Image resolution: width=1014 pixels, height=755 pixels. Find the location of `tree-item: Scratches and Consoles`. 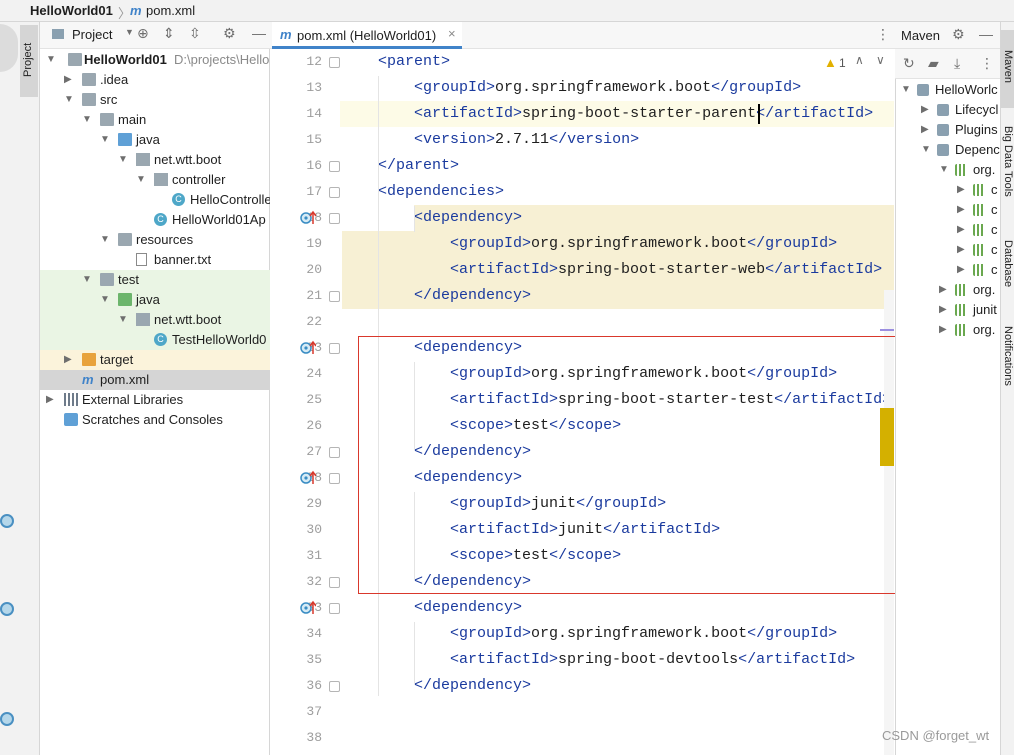

tree-item: Scratches and Consoles is located at coordinates (155, 420).